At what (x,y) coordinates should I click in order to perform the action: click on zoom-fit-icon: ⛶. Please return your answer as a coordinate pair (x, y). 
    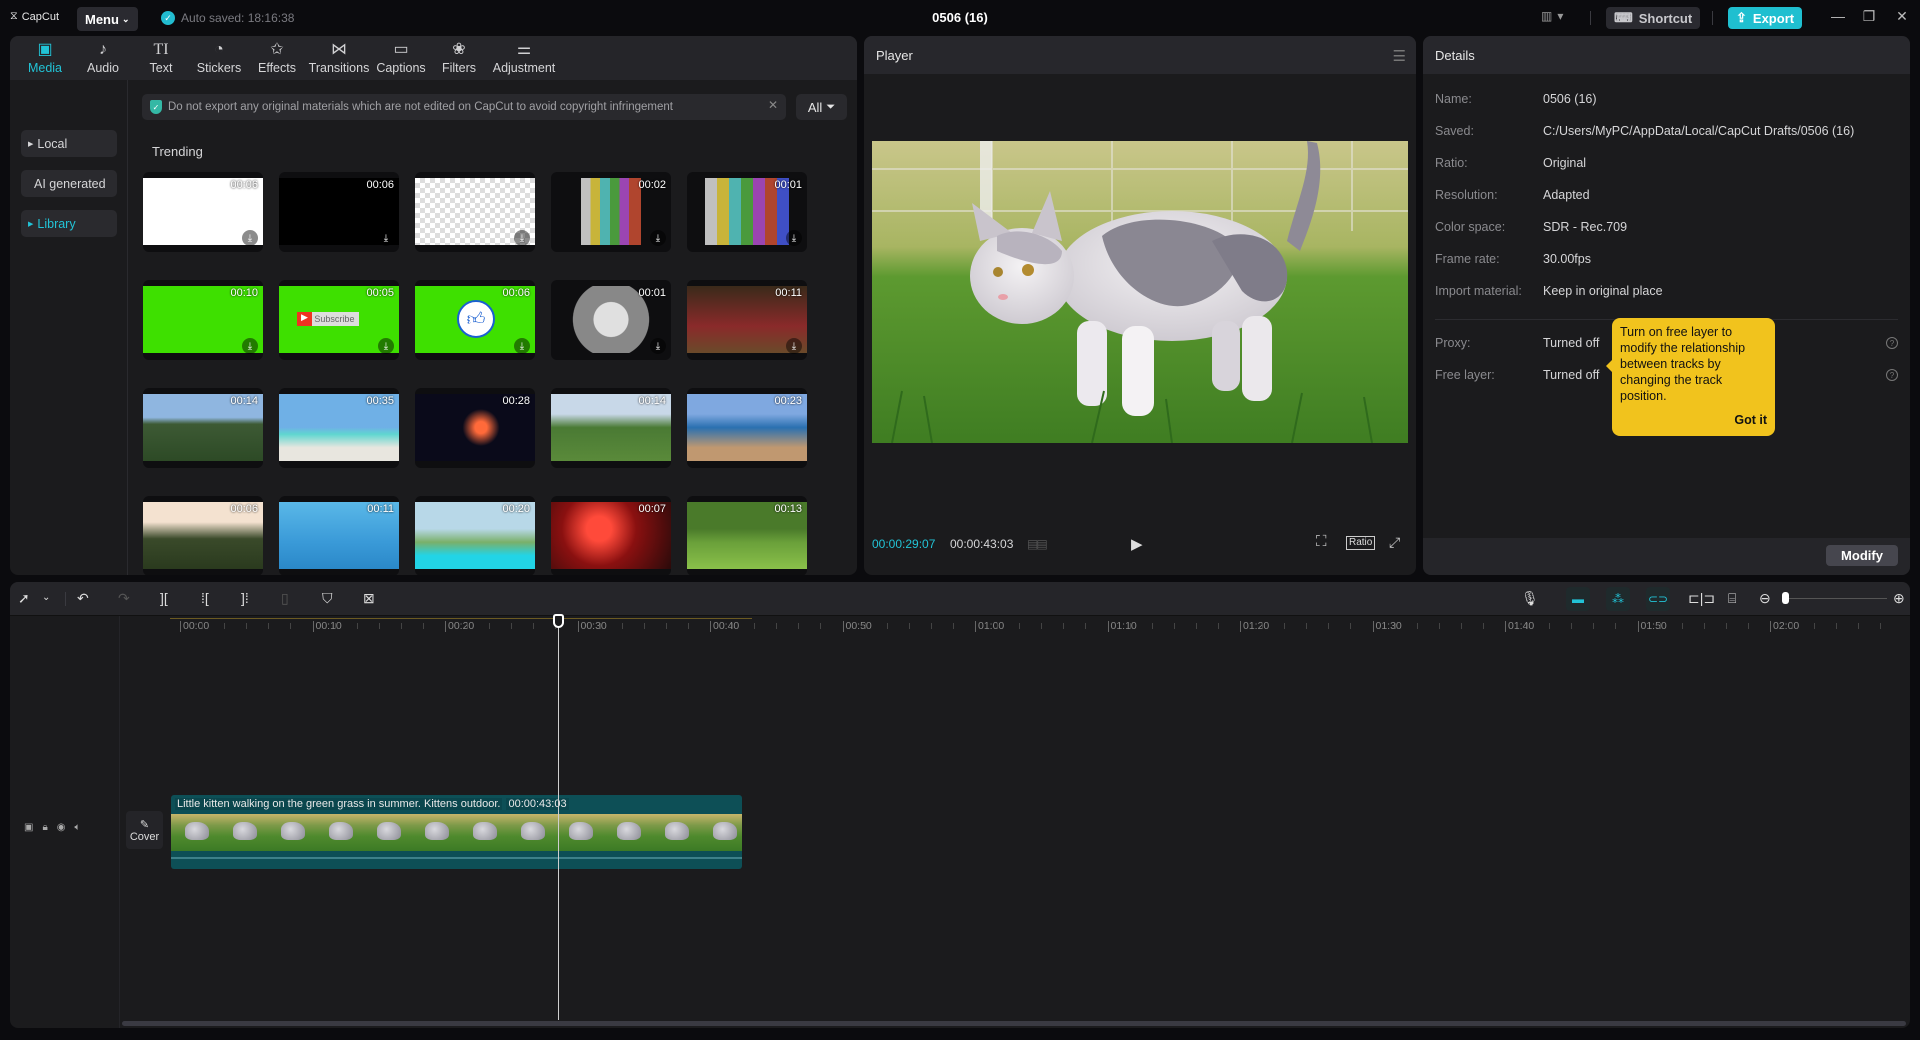
    Looking at the image, I should click on (1321, 541).